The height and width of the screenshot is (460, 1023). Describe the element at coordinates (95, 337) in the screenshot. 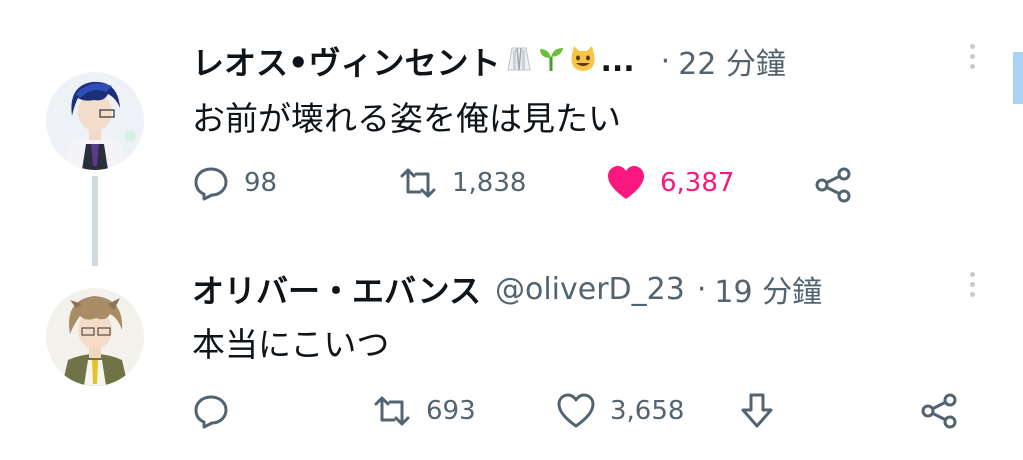

I see `avatar` at that location.